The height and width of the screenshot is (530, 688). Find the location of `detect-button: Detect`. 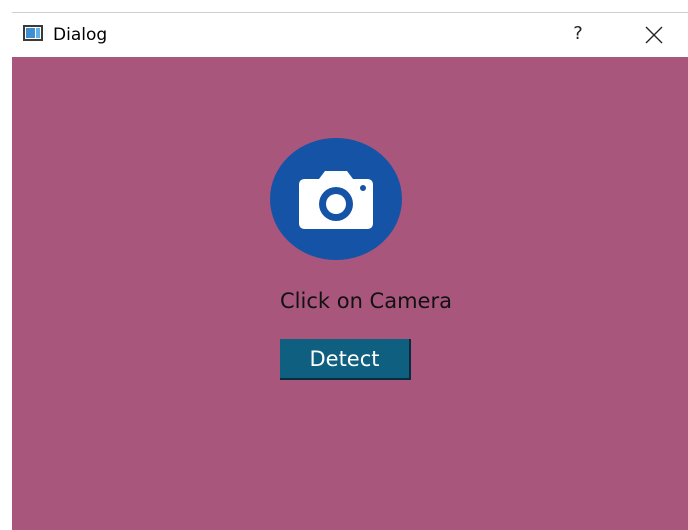

detect-button: Detect is located at coordinates (345, 359).